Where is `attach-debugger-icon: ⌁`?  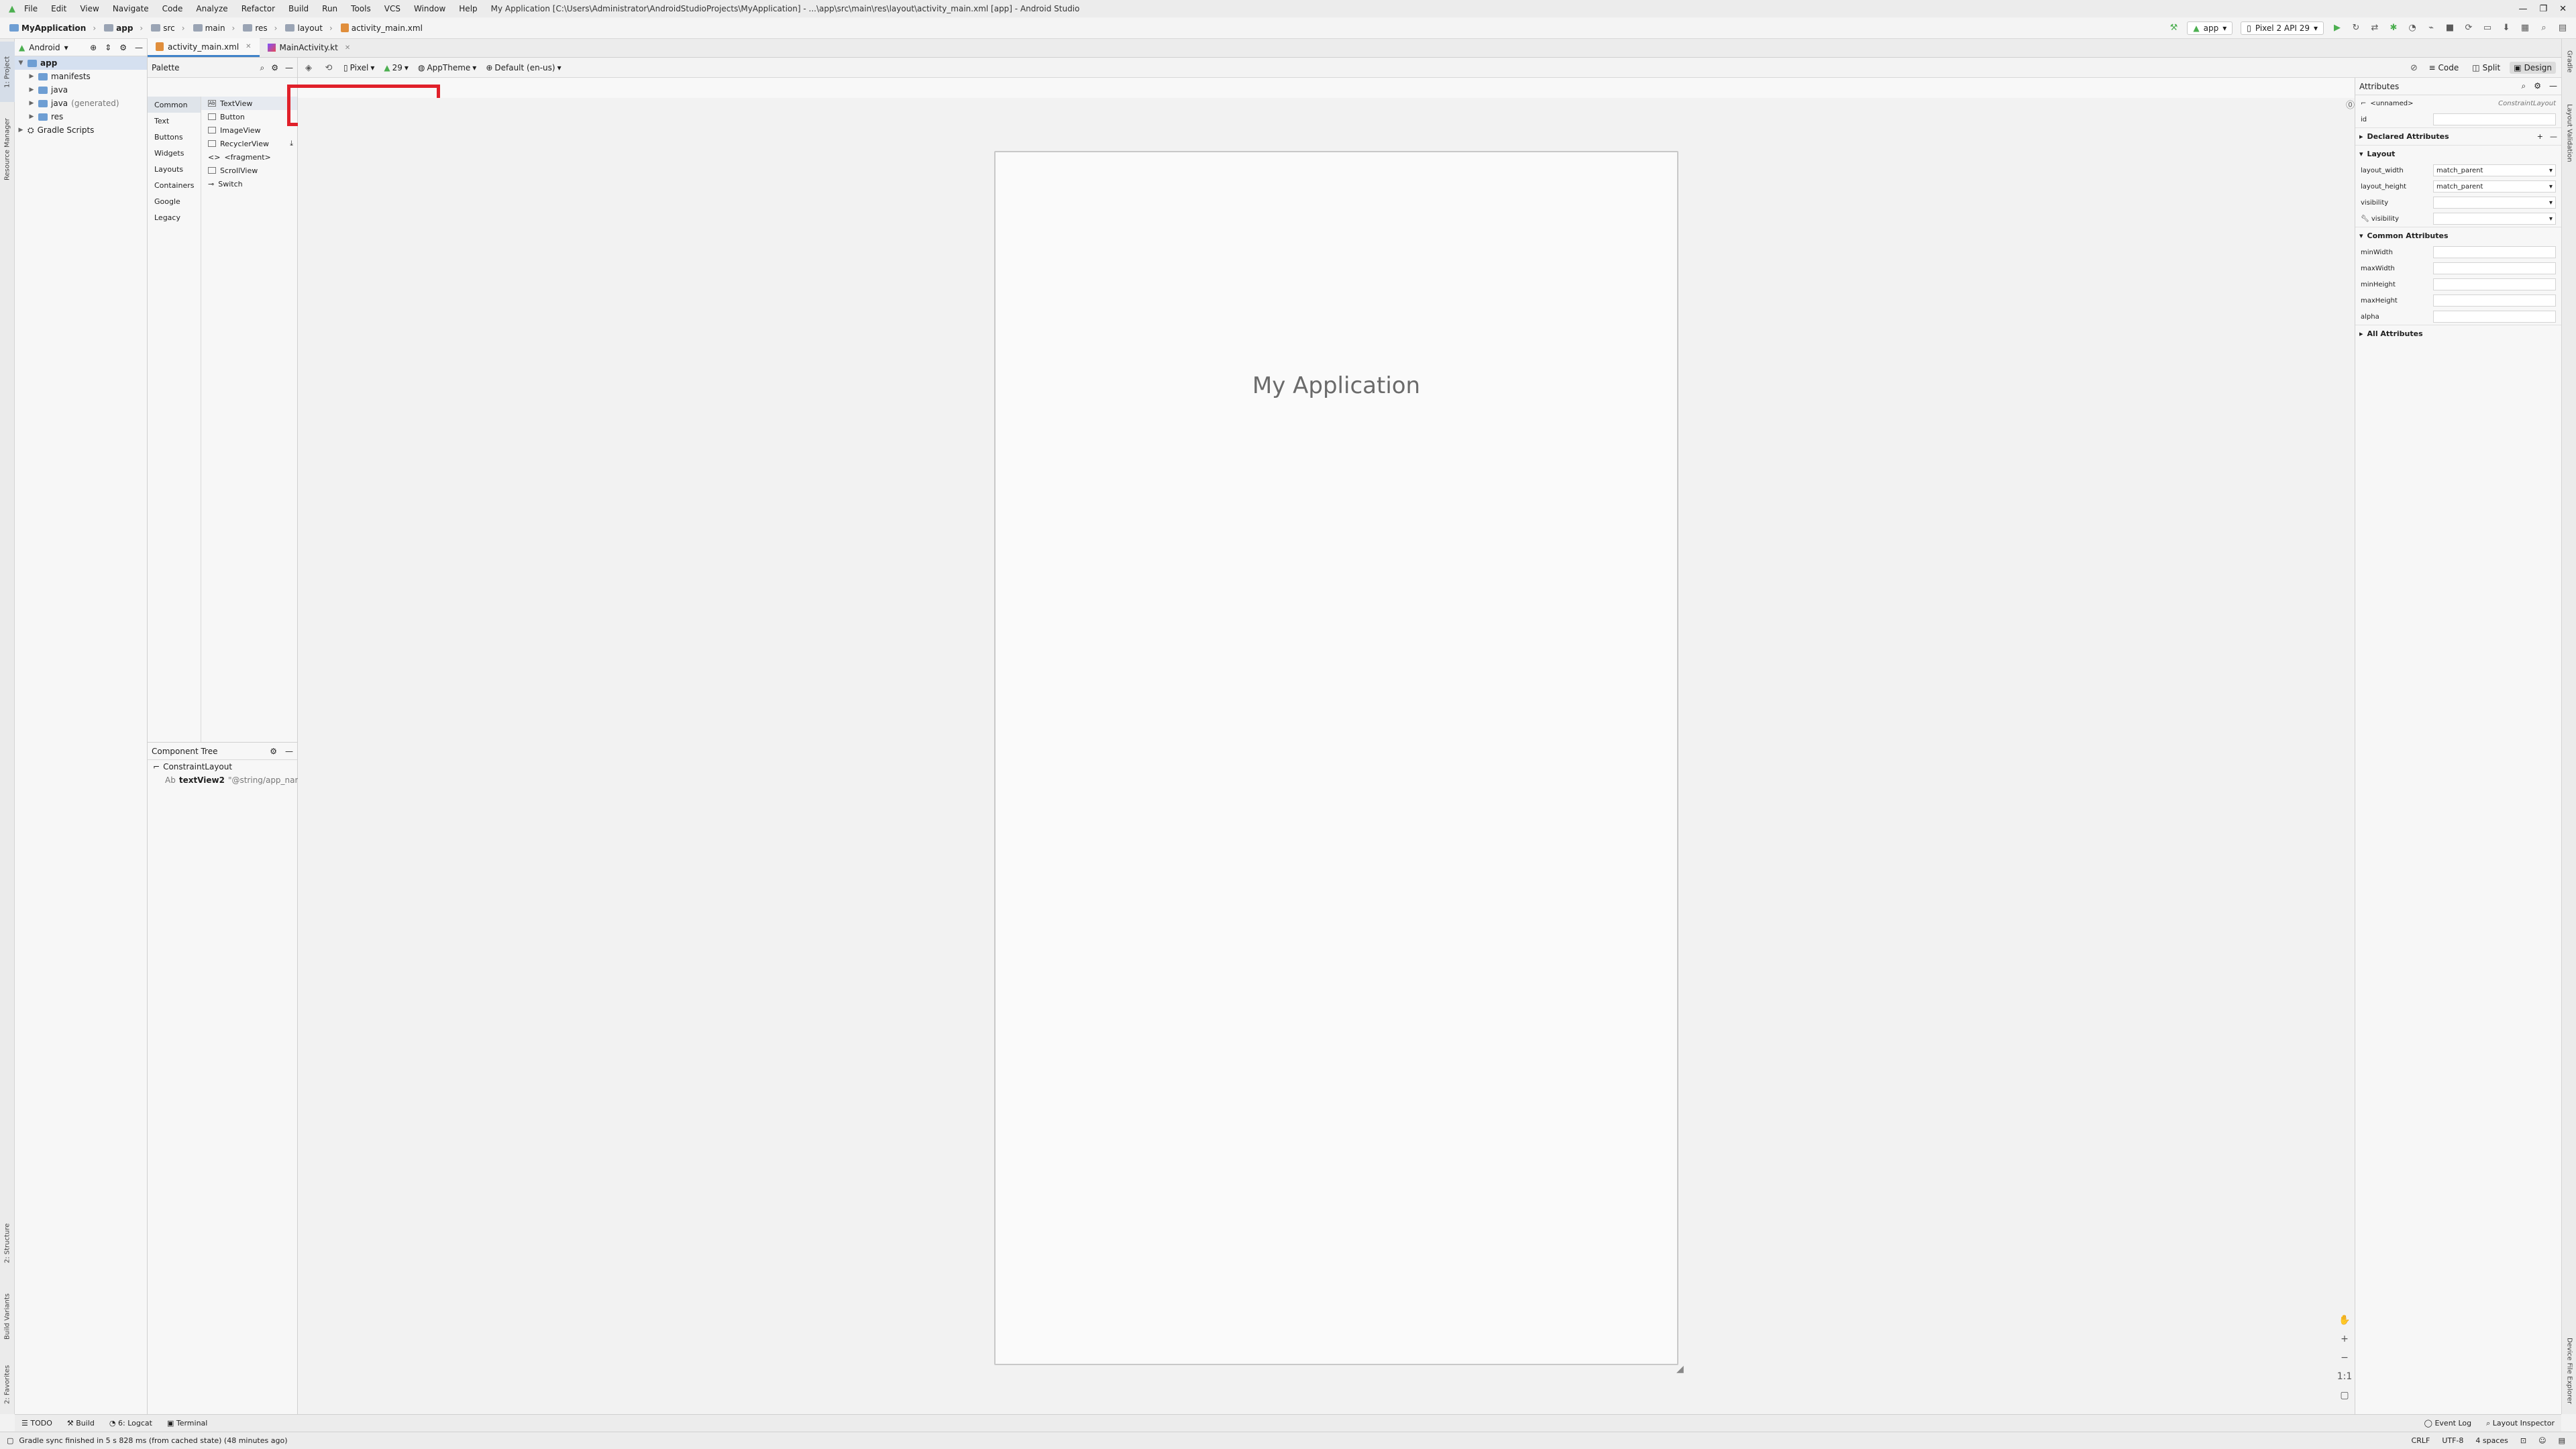 attach-debugger-icon: ⌁ is located at coordinates (2431, 28).